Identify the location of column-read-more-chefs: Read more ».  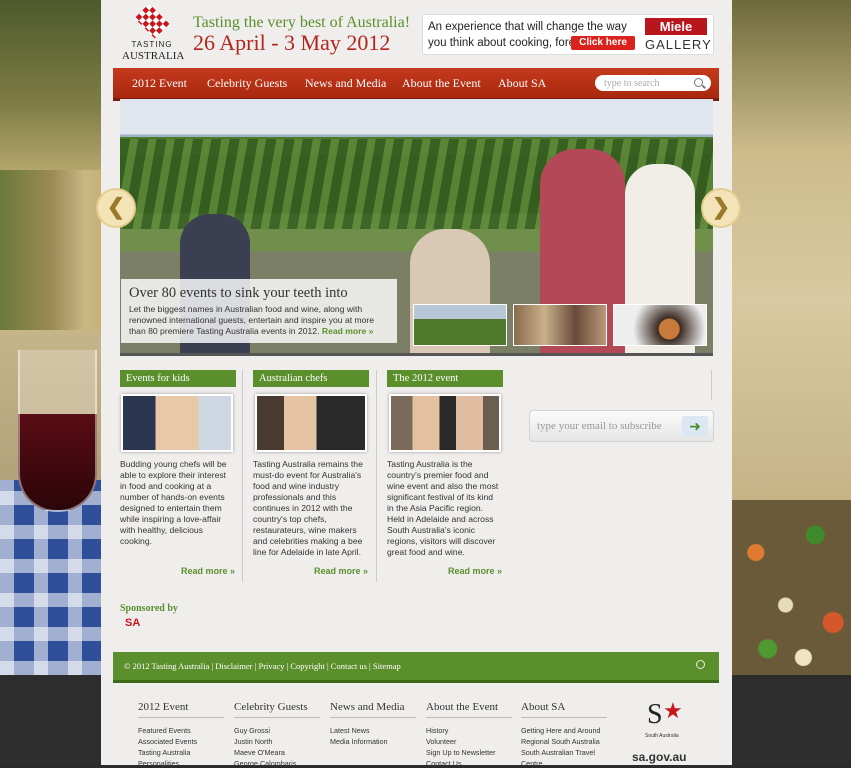
(341, 571).